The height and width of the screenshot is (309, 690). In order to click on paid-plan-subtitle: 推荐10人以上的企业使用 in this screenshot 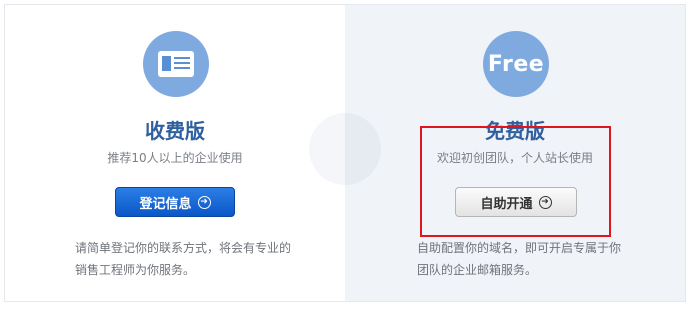, I will do `click(175, 158)`.